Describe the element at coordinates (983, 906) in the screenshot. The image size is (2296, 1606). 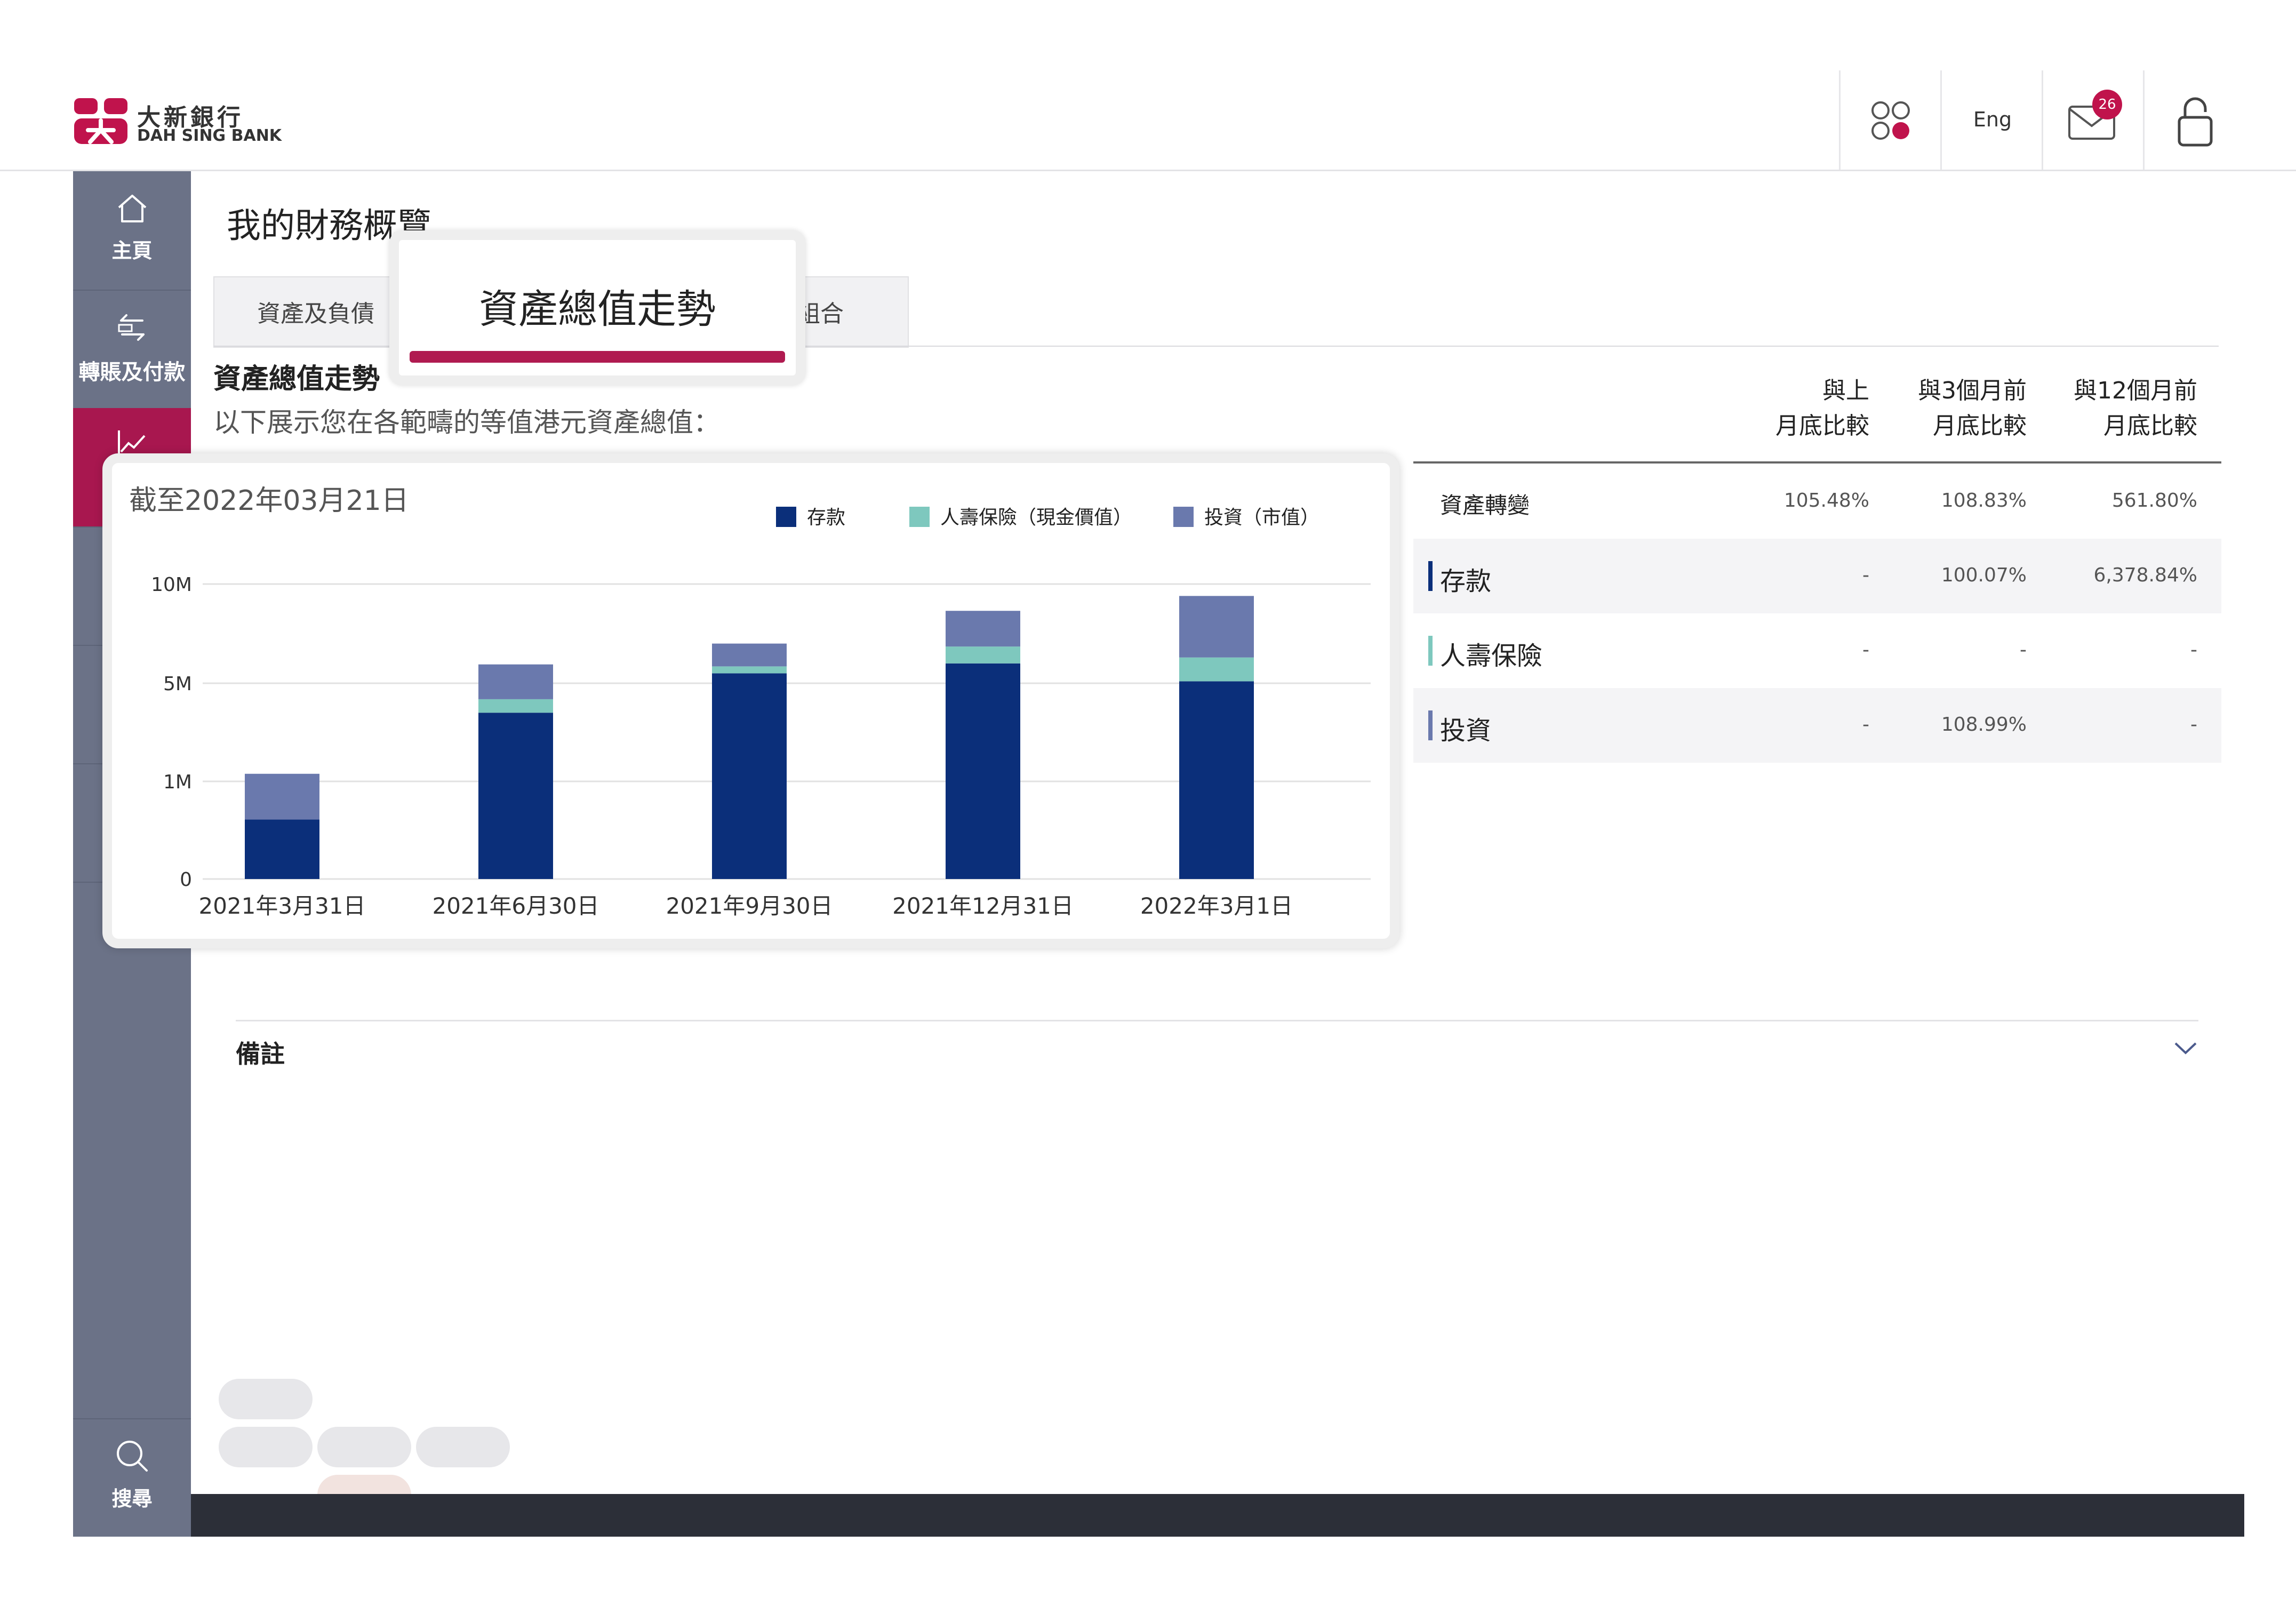
I see `x-tick-label: 2021年12月31日` at that location.